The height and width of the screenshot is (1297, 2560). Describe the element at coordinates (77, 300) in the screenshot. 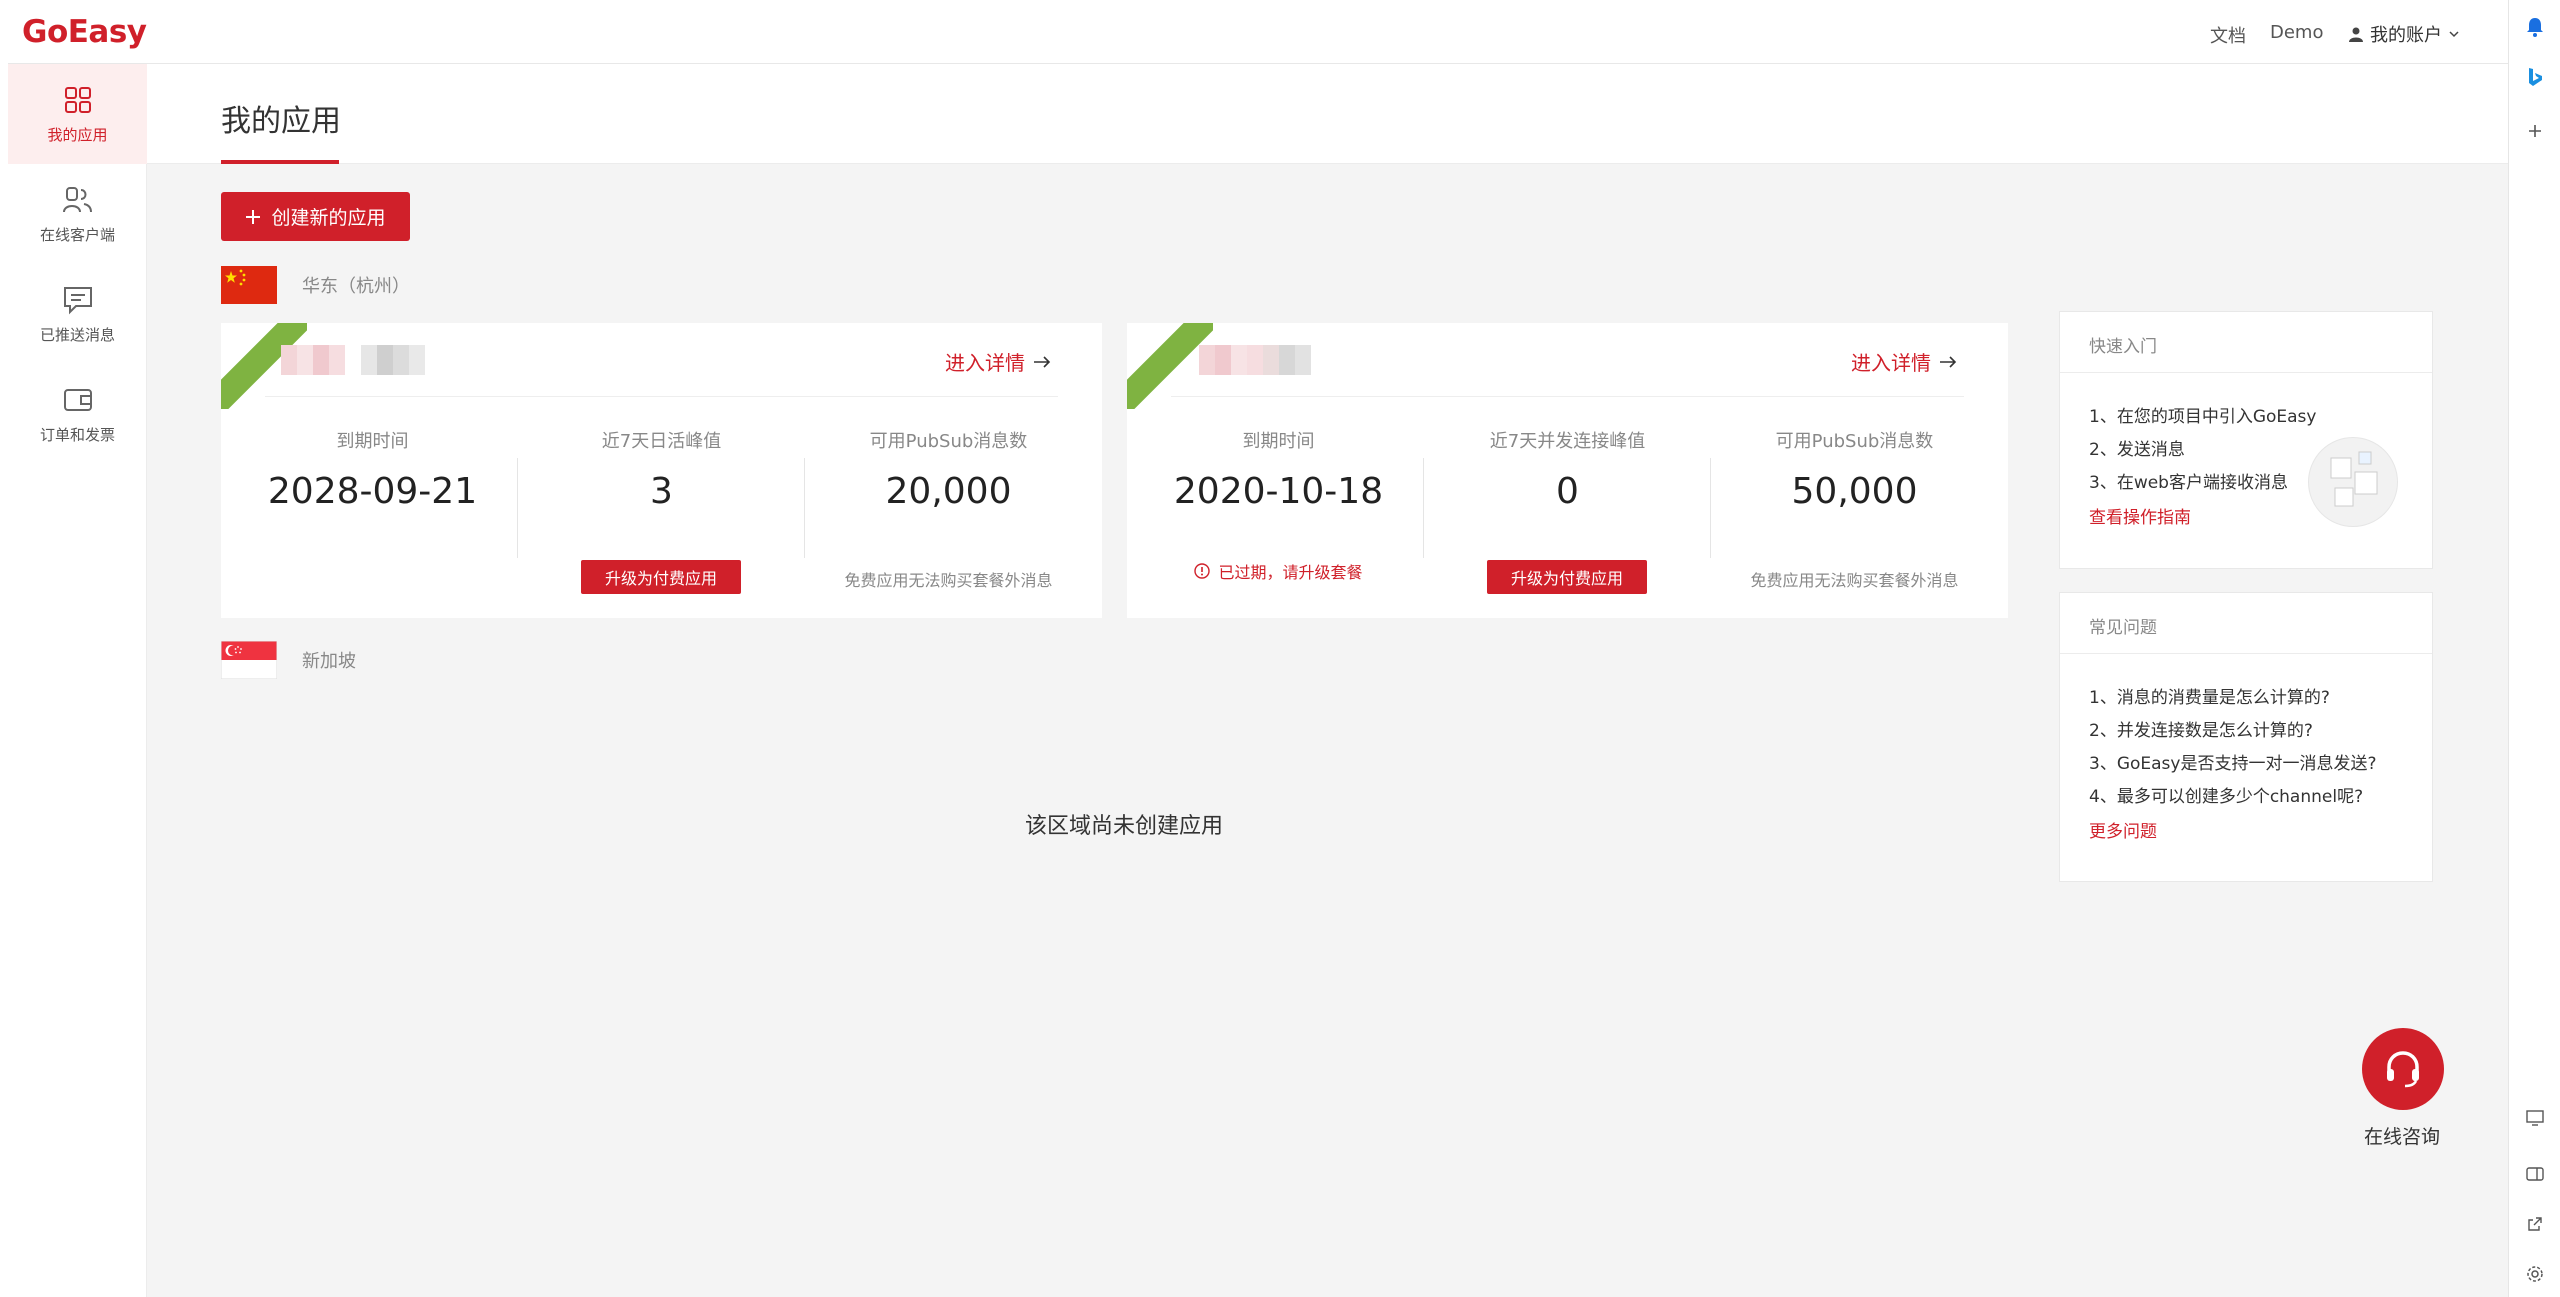

I see `message-icon` at that location.